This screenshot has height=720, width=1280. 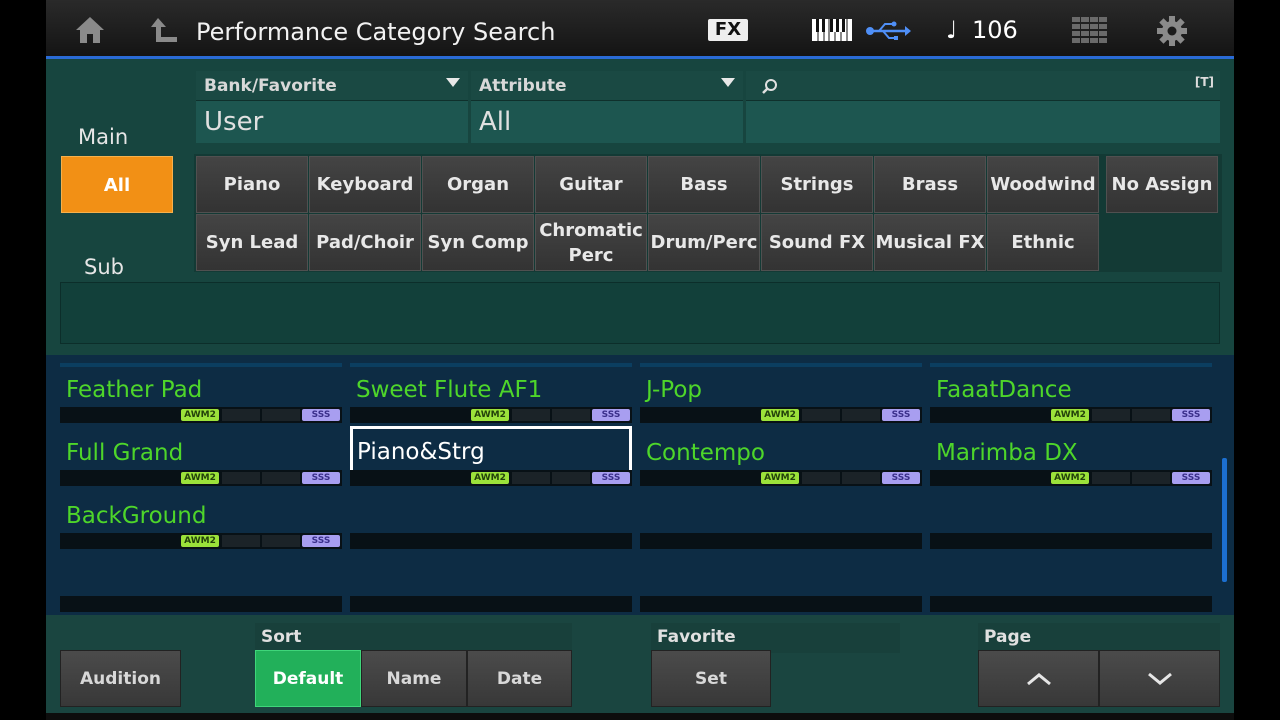 I want to click on category-chromatic-perc-button: Chromatic Perc, so click(x=591, y=242).